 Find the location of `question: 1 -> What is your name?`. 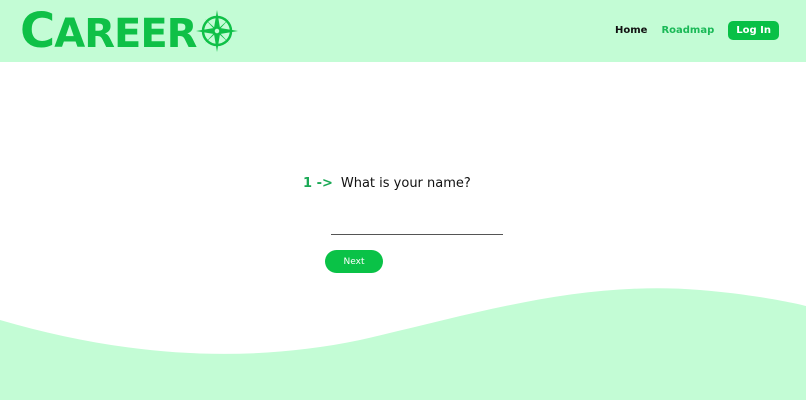

question: 1 -> What is your name? is located at coordinates (387, 183).